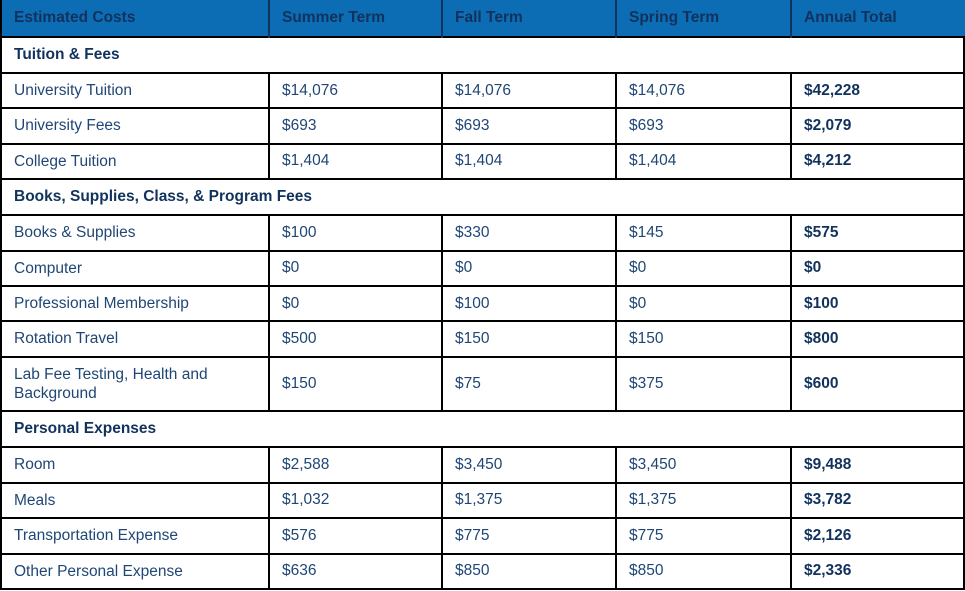 The height and width of the screenshot is (591, 965). What do you see at coordinates (356, 501) in the screenshot?
I see `cell-summer: $1,032` at bounding box center [356, 501].